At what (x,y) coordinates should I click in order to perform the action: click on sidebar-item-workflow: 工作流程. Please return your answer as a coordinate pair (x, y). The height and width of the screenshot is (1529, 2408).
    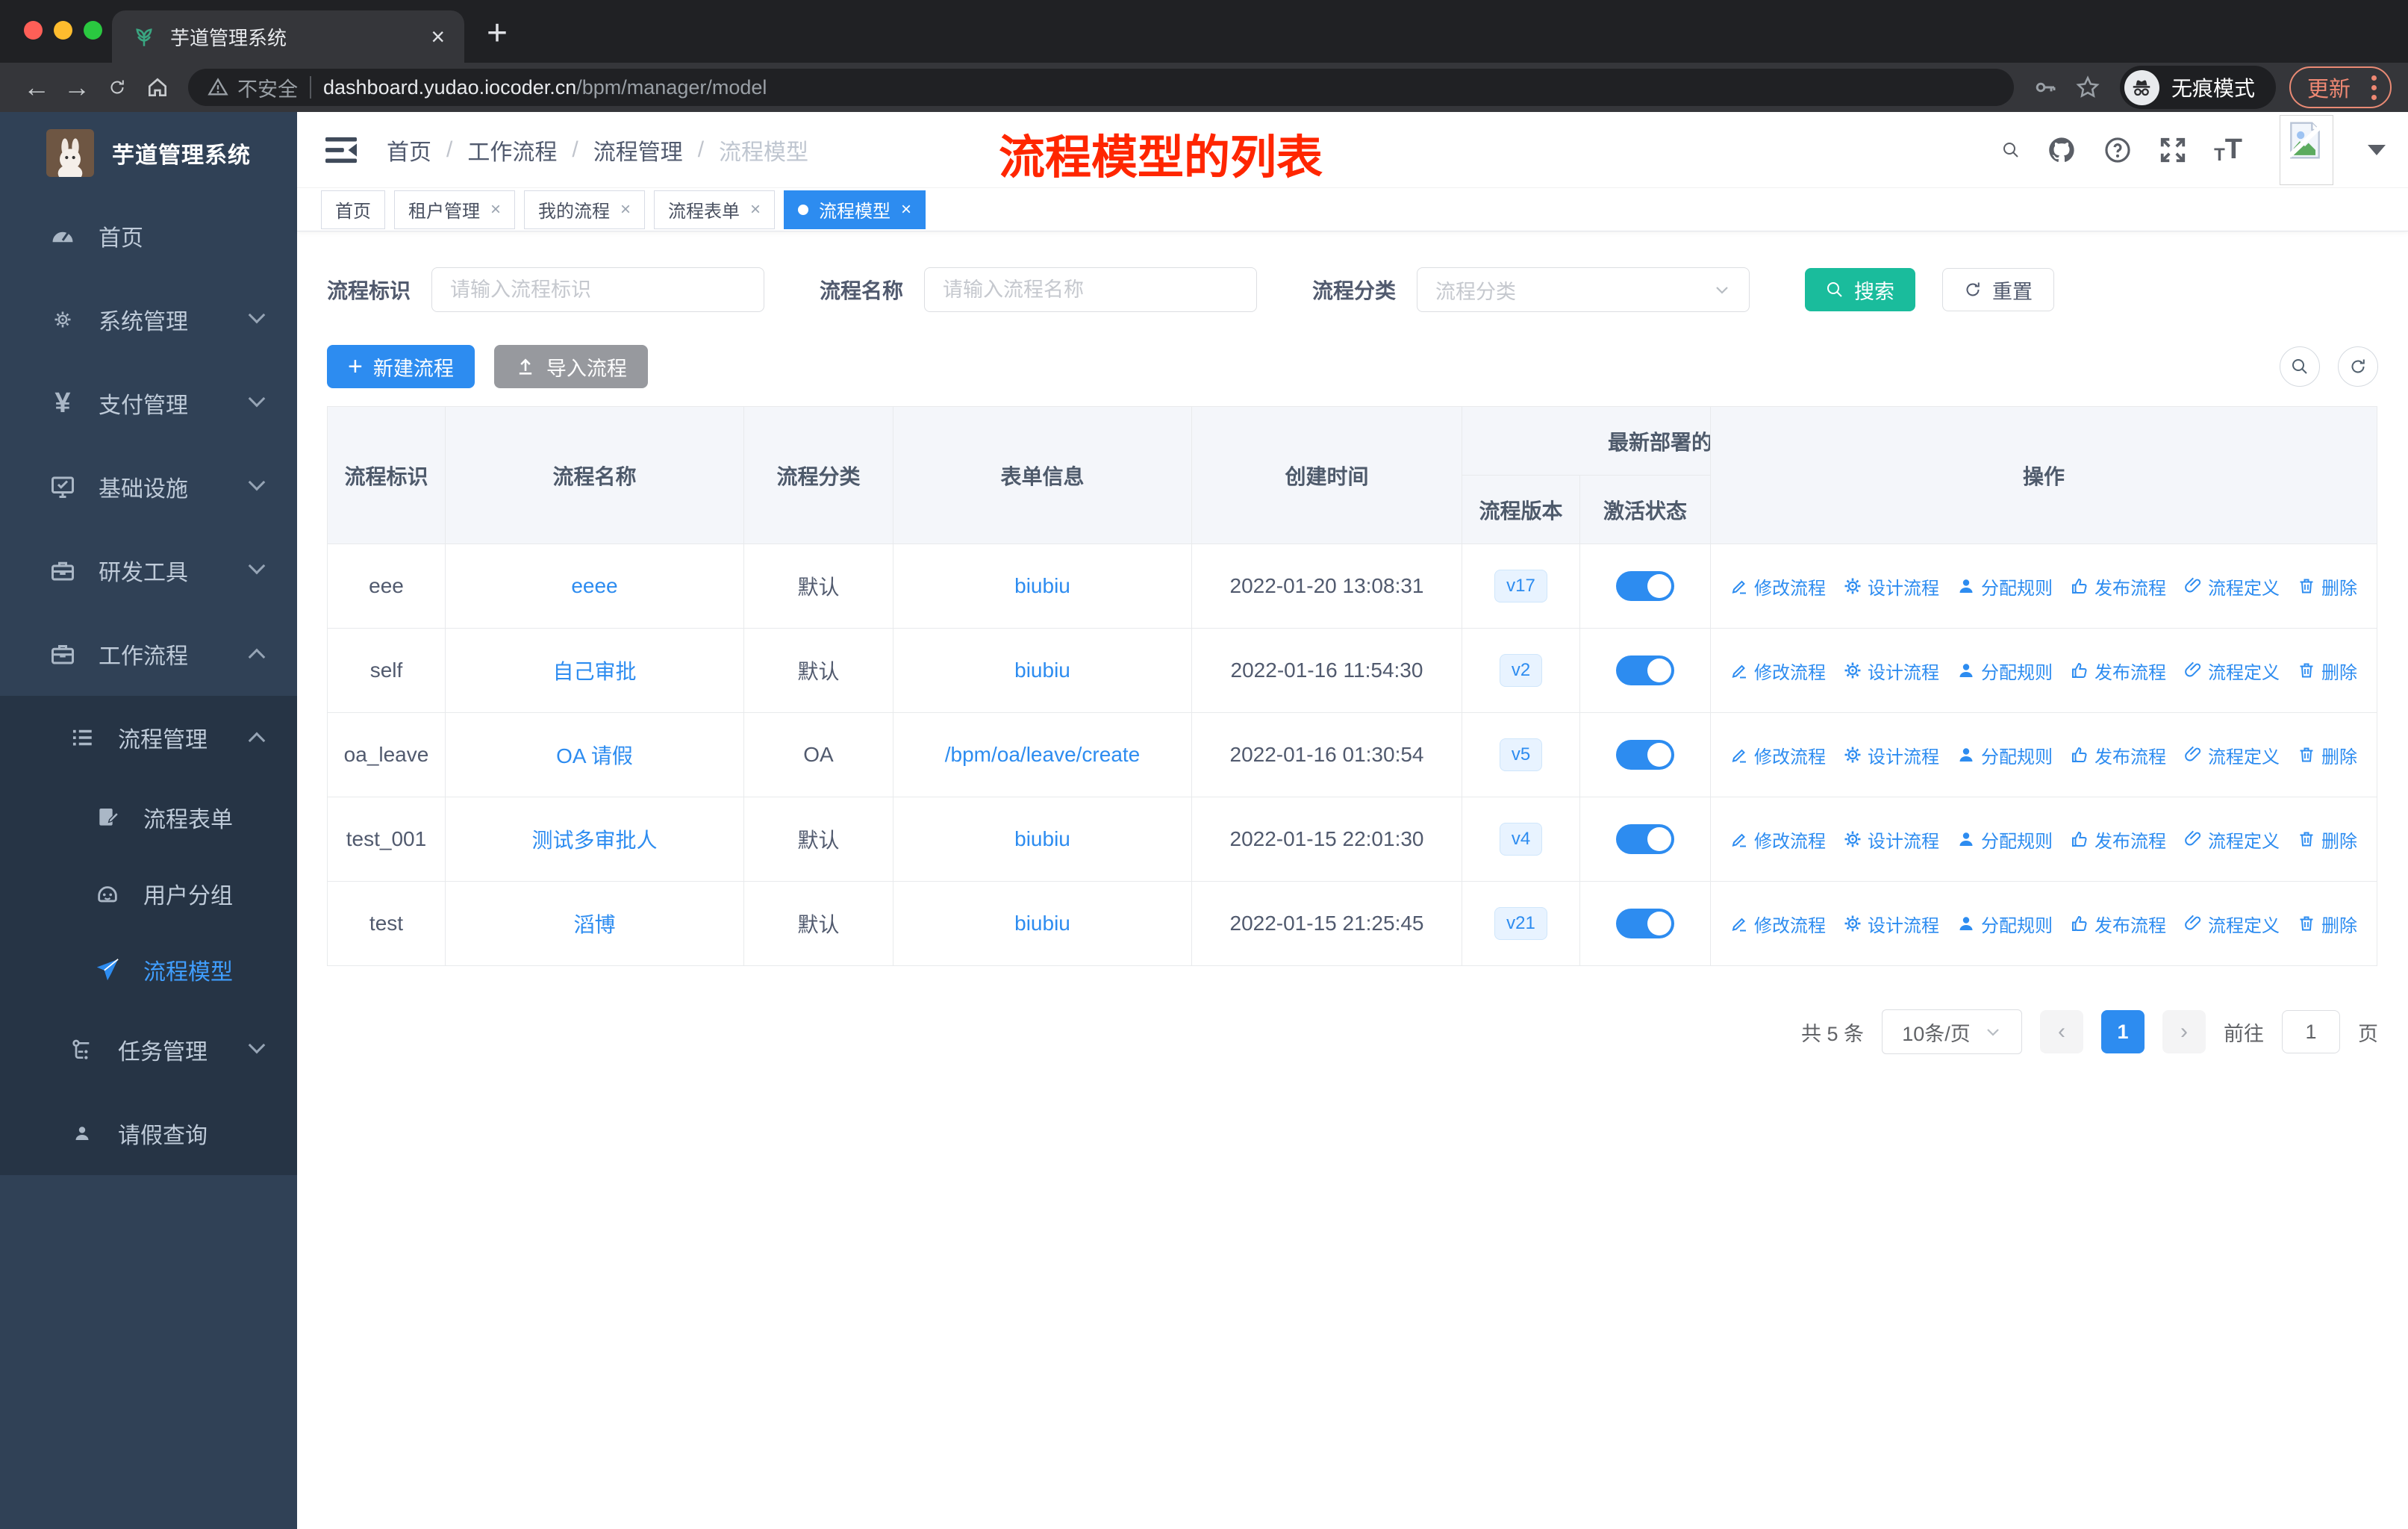
    Looking at the image, I should click on (148, 654).